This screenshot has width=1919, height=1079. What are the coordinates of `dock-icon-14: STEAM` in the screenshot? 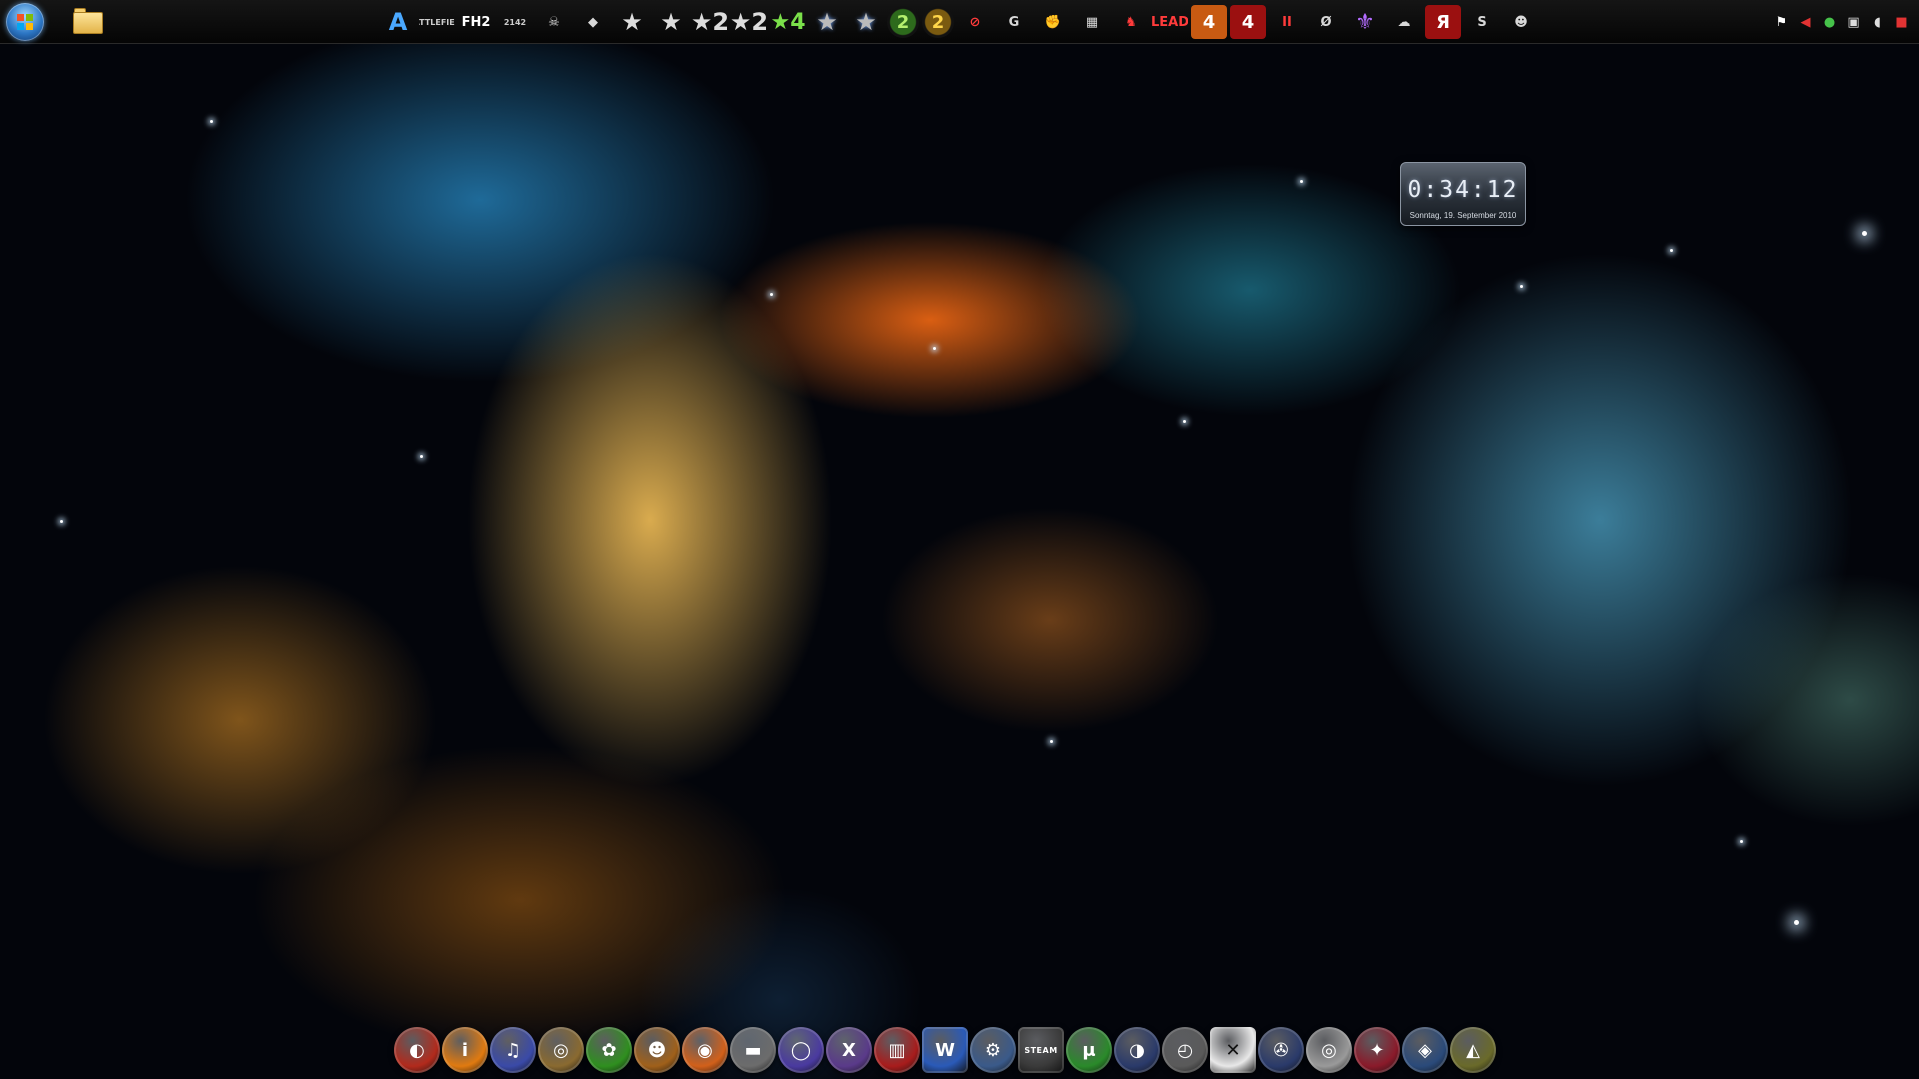 It's located at (1041, 1050).